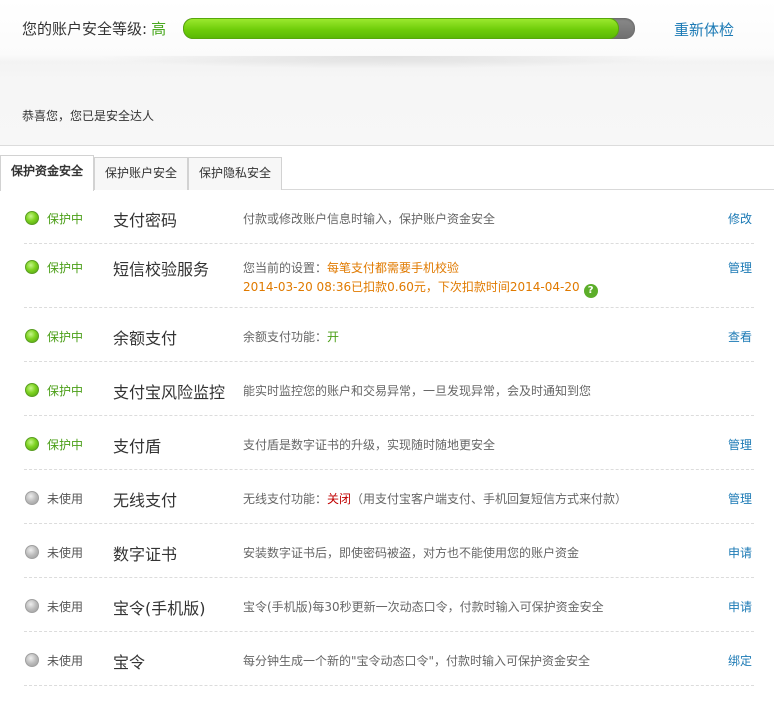 The height and width of the screenshot is (706, 774). What do you see at coordinates (235, 173) in the screenshot?
I see `tab-privacy-security: 保护隐私安全` at bounding box center [235, 173].